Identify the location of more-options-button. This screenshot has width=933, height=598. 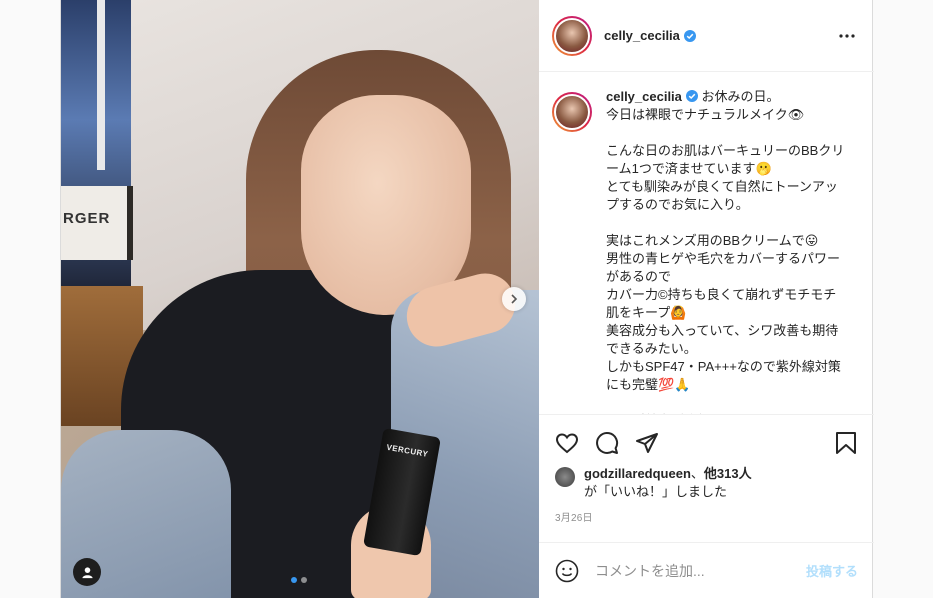
(847, 36).